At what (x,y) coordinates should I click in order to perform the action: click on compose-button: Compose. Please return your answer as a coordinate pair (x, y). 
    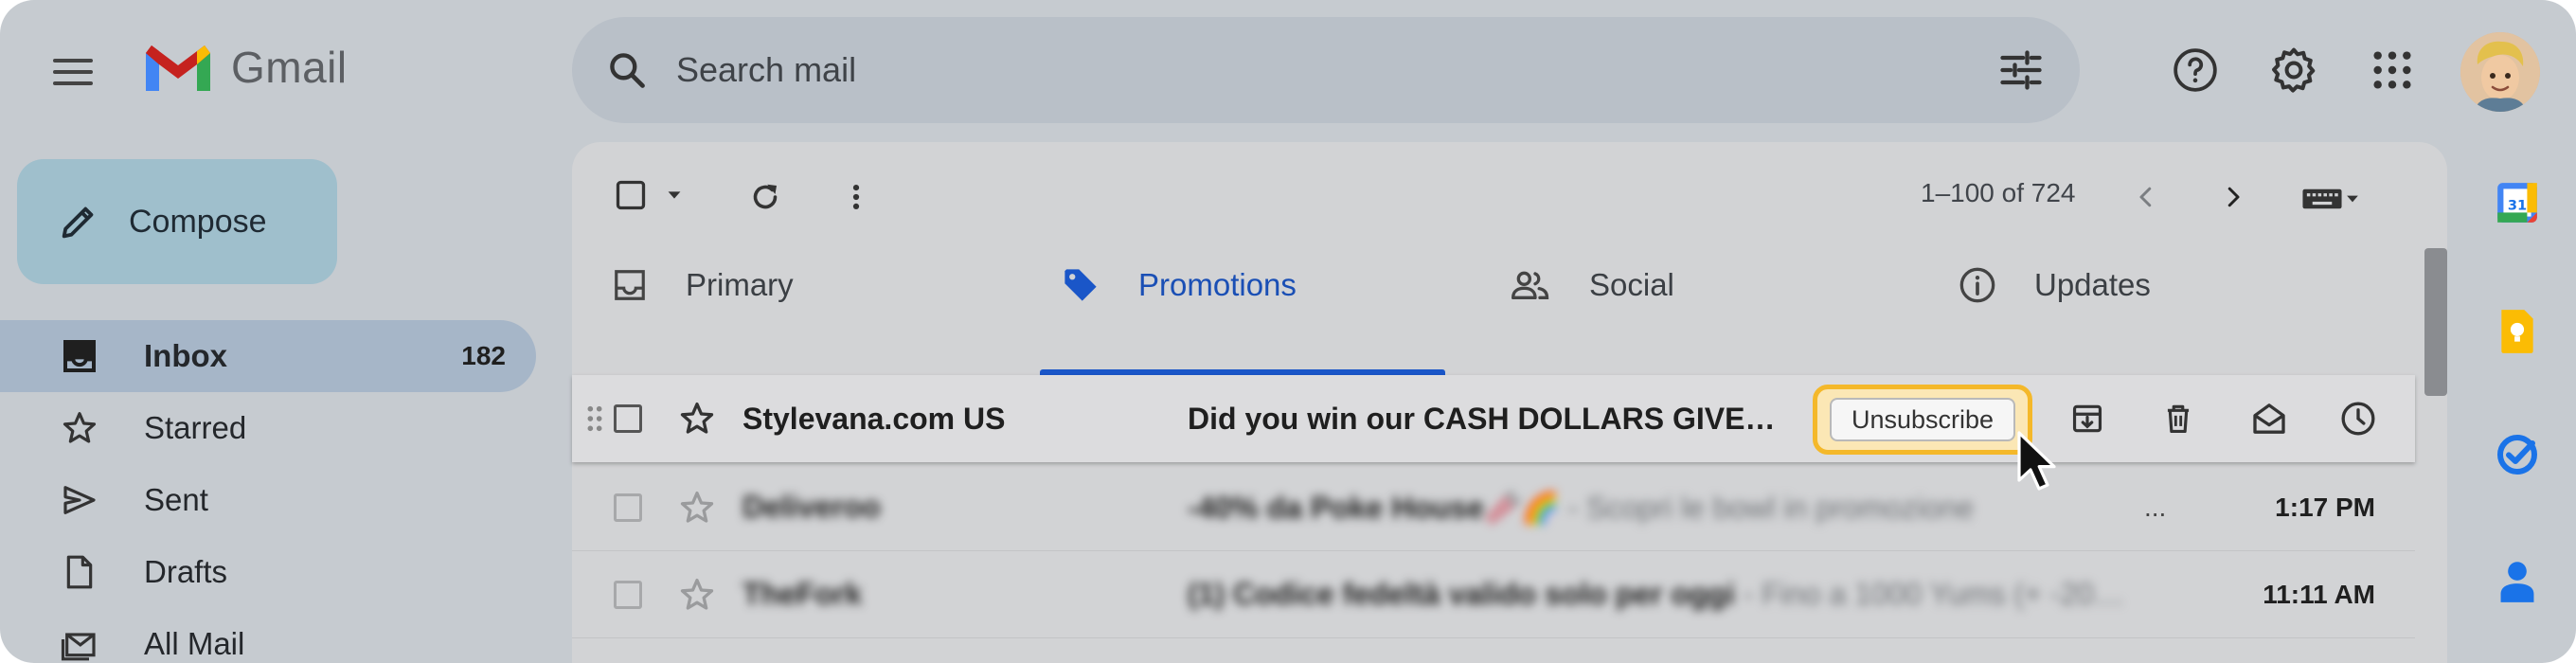
    Looking at the image, I should click on (177, 222).